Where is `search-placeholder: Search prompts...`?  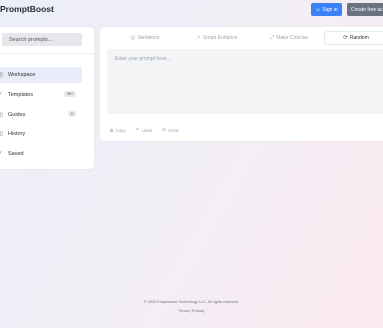
search-placeholder: Search prompts... is located at coordinates (31, 39).